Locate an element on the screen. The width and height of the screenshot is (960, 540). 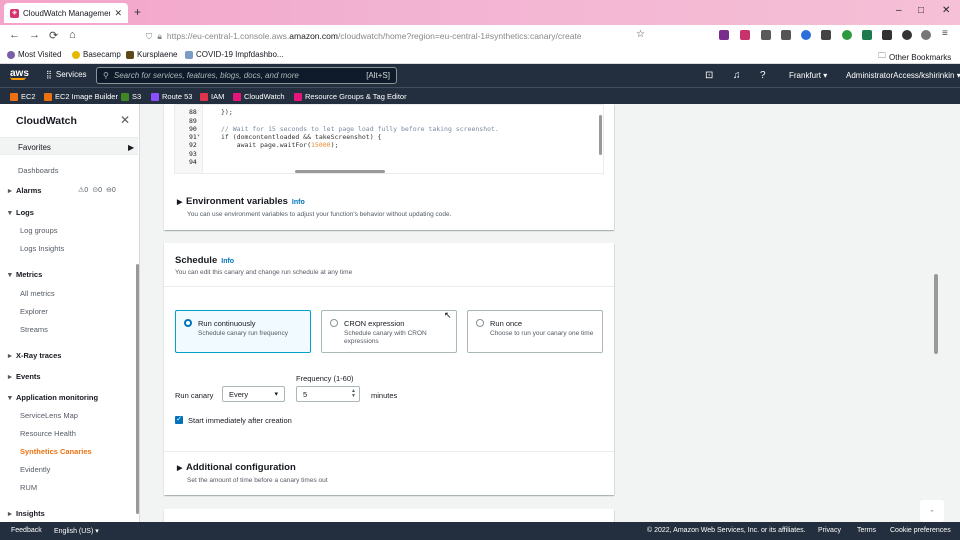
sidebar-item-rum: RUM is located at coordinates (28, 487).